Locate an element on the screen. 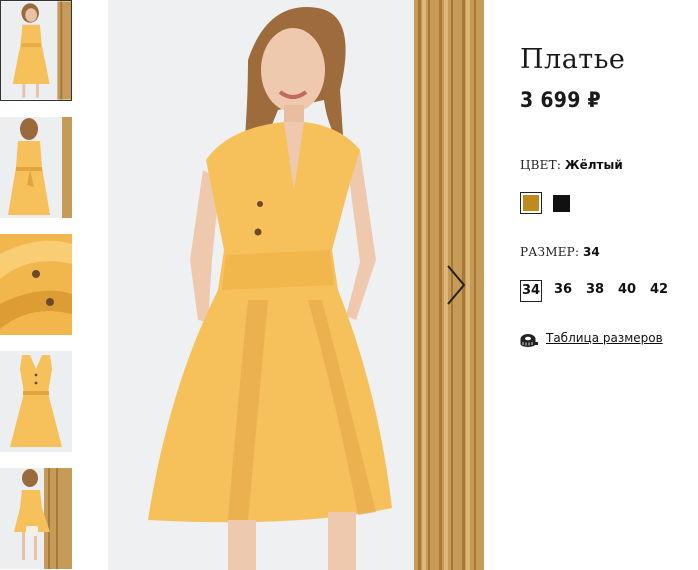  color-swatch-black is located at coordinates (561, 203).